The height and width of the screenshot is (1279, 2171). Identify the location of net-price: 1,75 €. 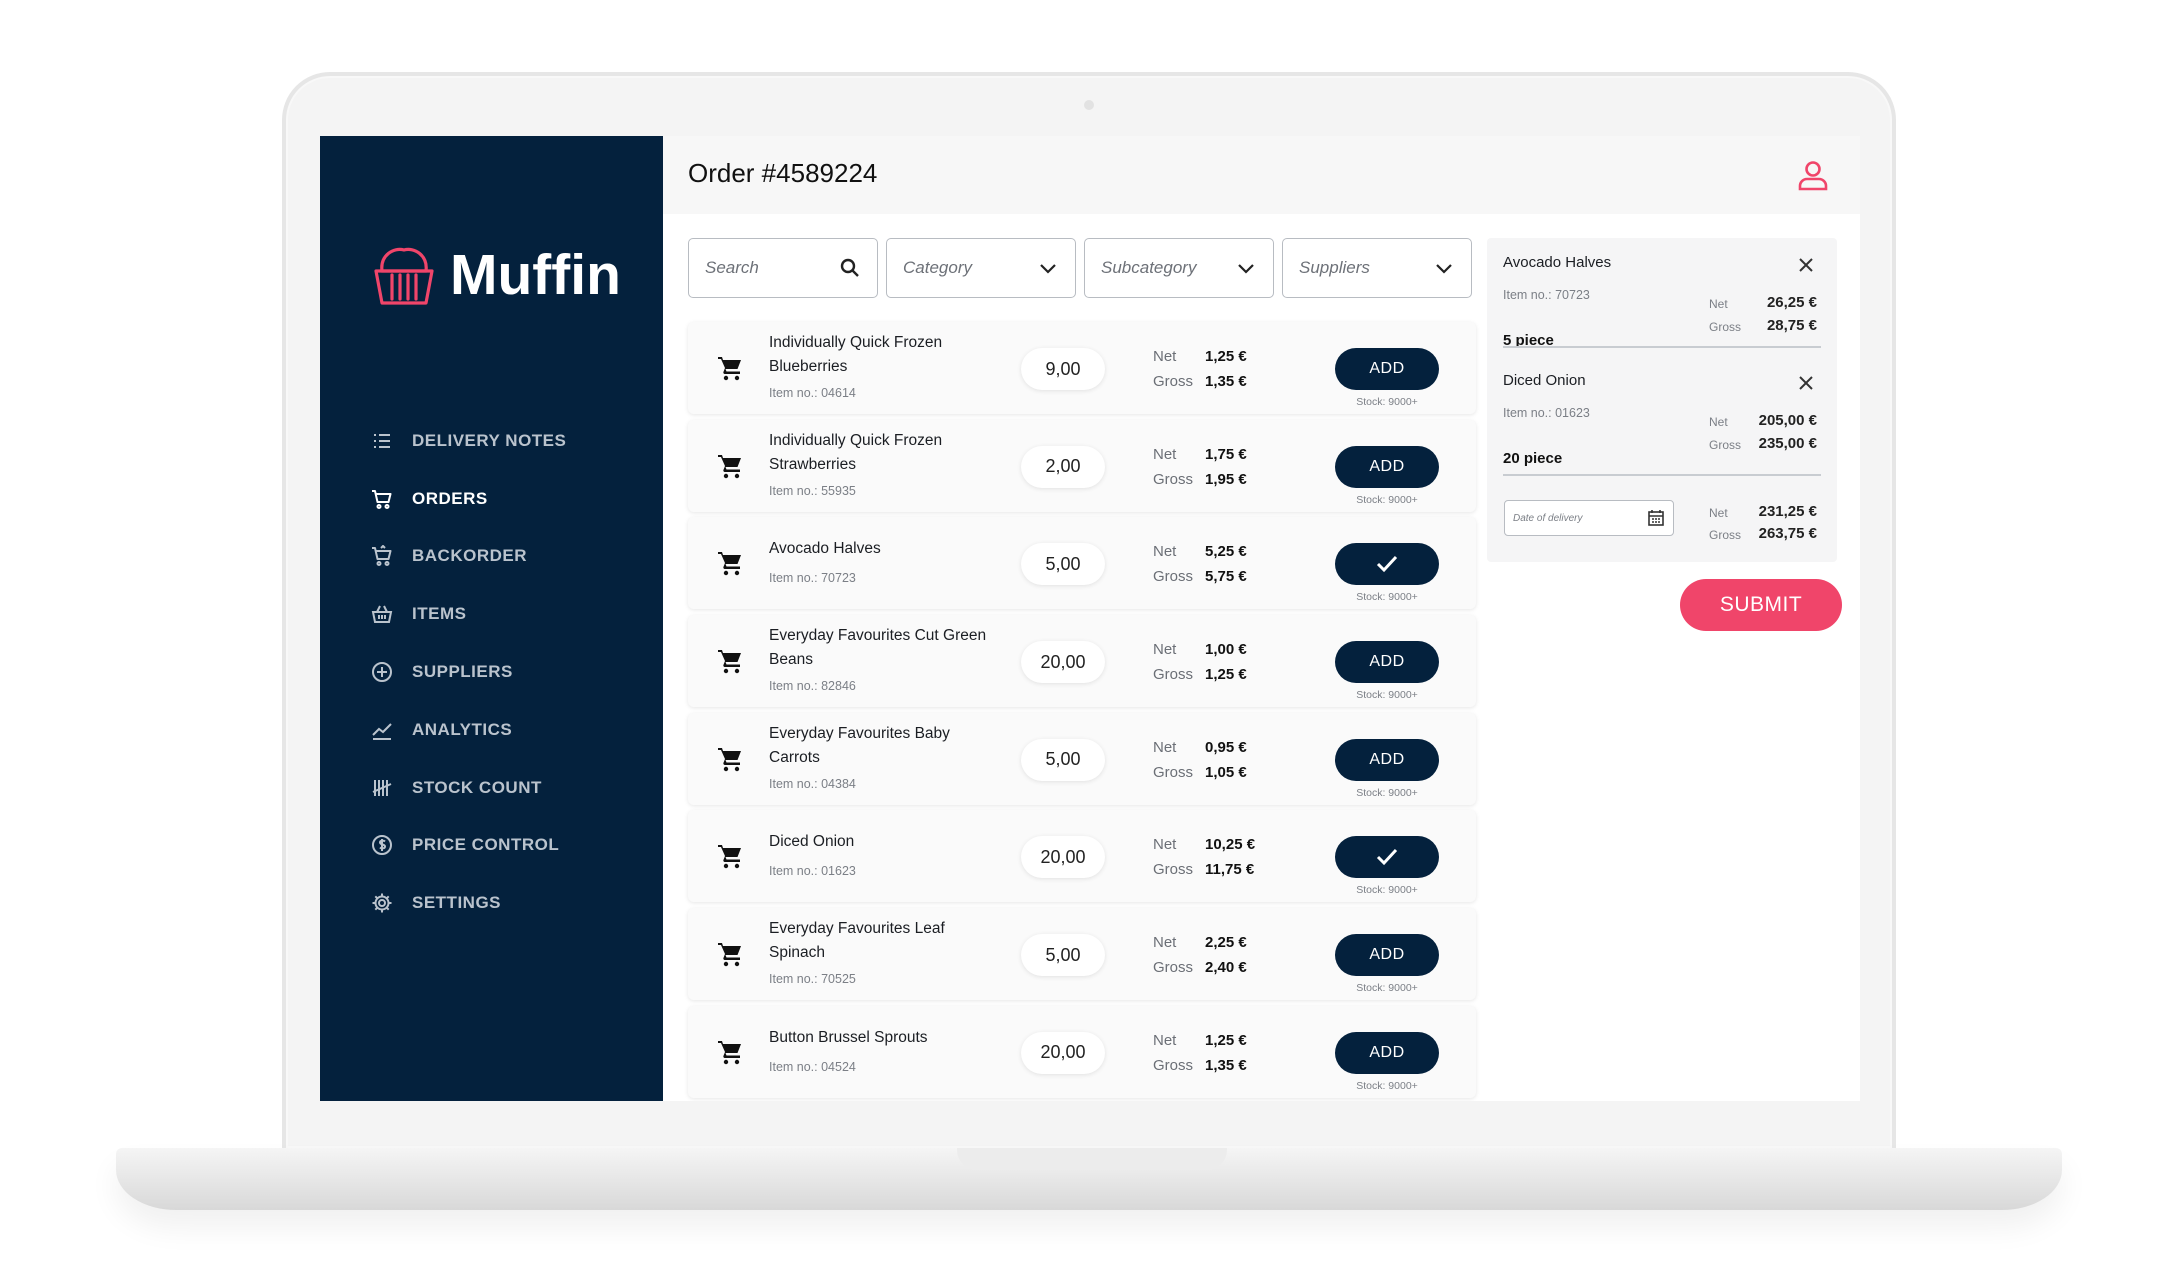
(1226, 454).